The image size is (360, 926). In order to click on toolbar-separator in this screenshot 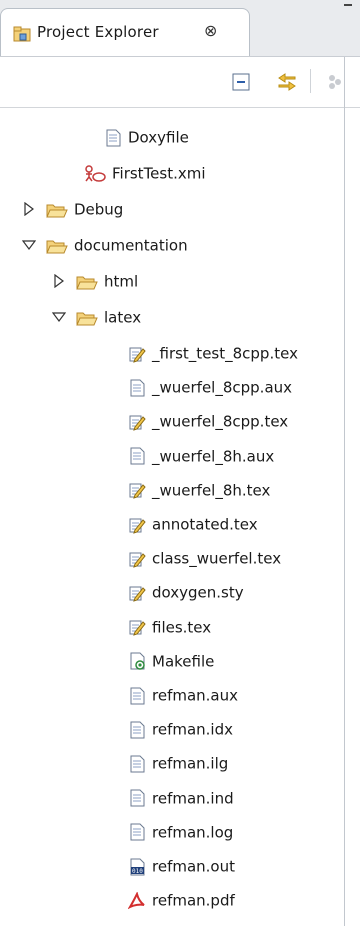, I will do `click(310, 81)`.